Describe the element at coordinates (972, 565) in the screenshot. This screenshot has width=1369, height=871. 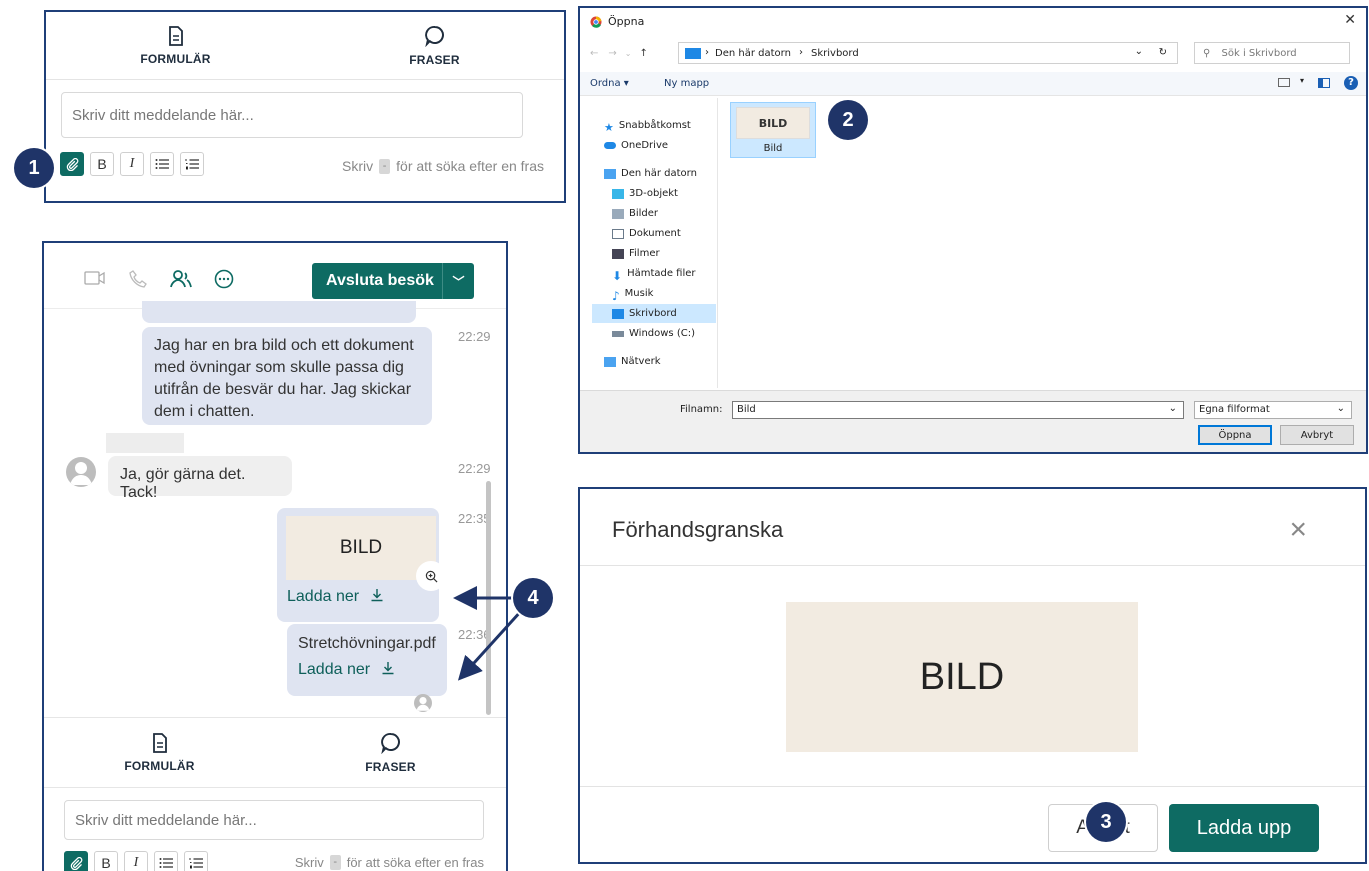
I see `divider` at that location.